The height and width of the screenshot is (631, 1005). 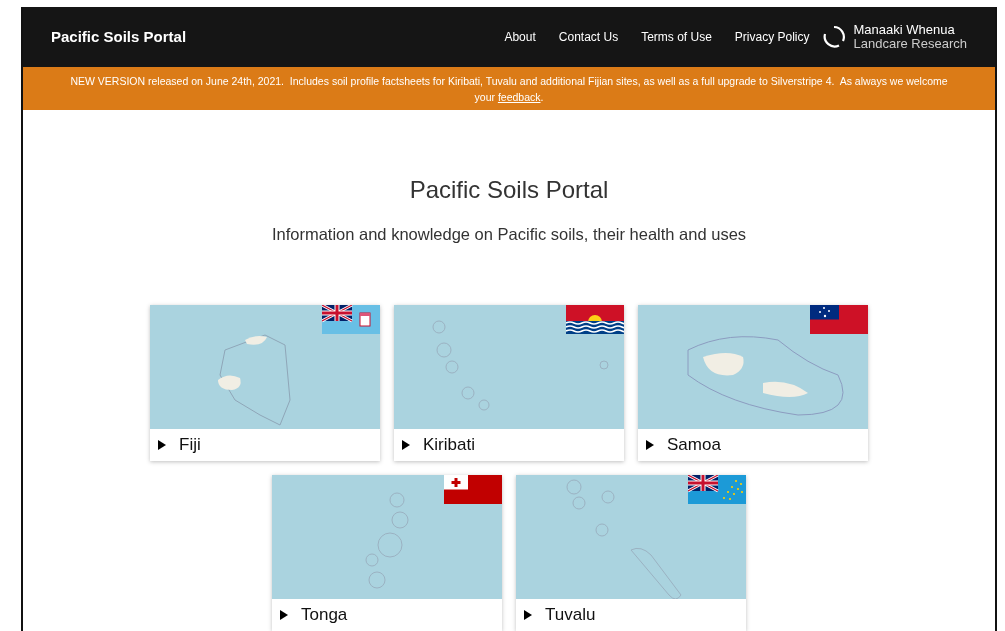 I want to click on country-card: Samoa, so click(x=753, y=382).